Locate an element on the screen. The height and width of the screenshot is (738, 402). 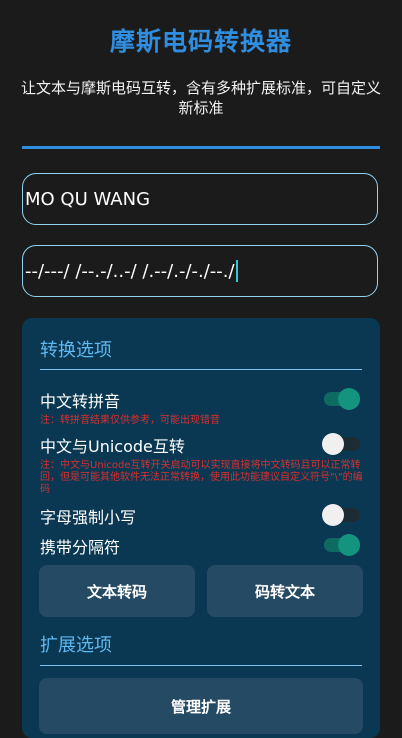
pinyin-note: 注：转拼音结果仅供参考，可能出现错音 is located at coordinates (130, 420).